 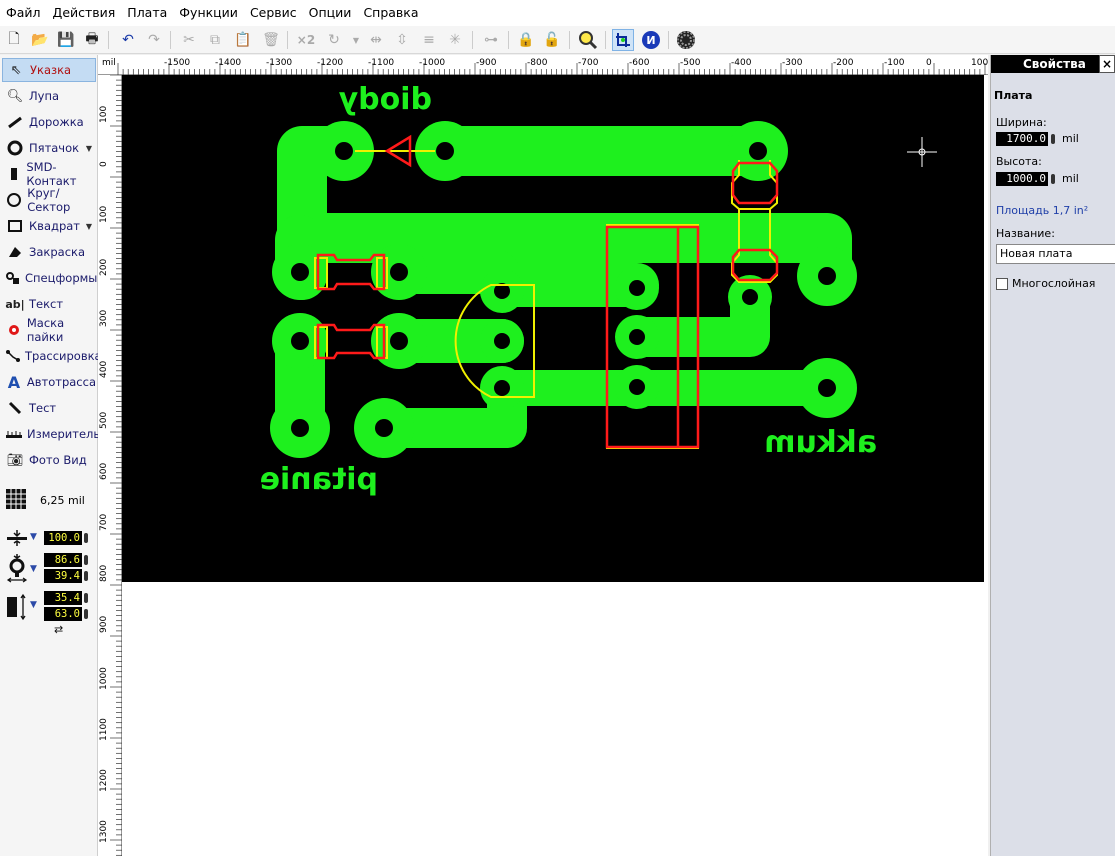 I want to click on tool-autoroute: A Автотрасса, so click(x=49, y=382).